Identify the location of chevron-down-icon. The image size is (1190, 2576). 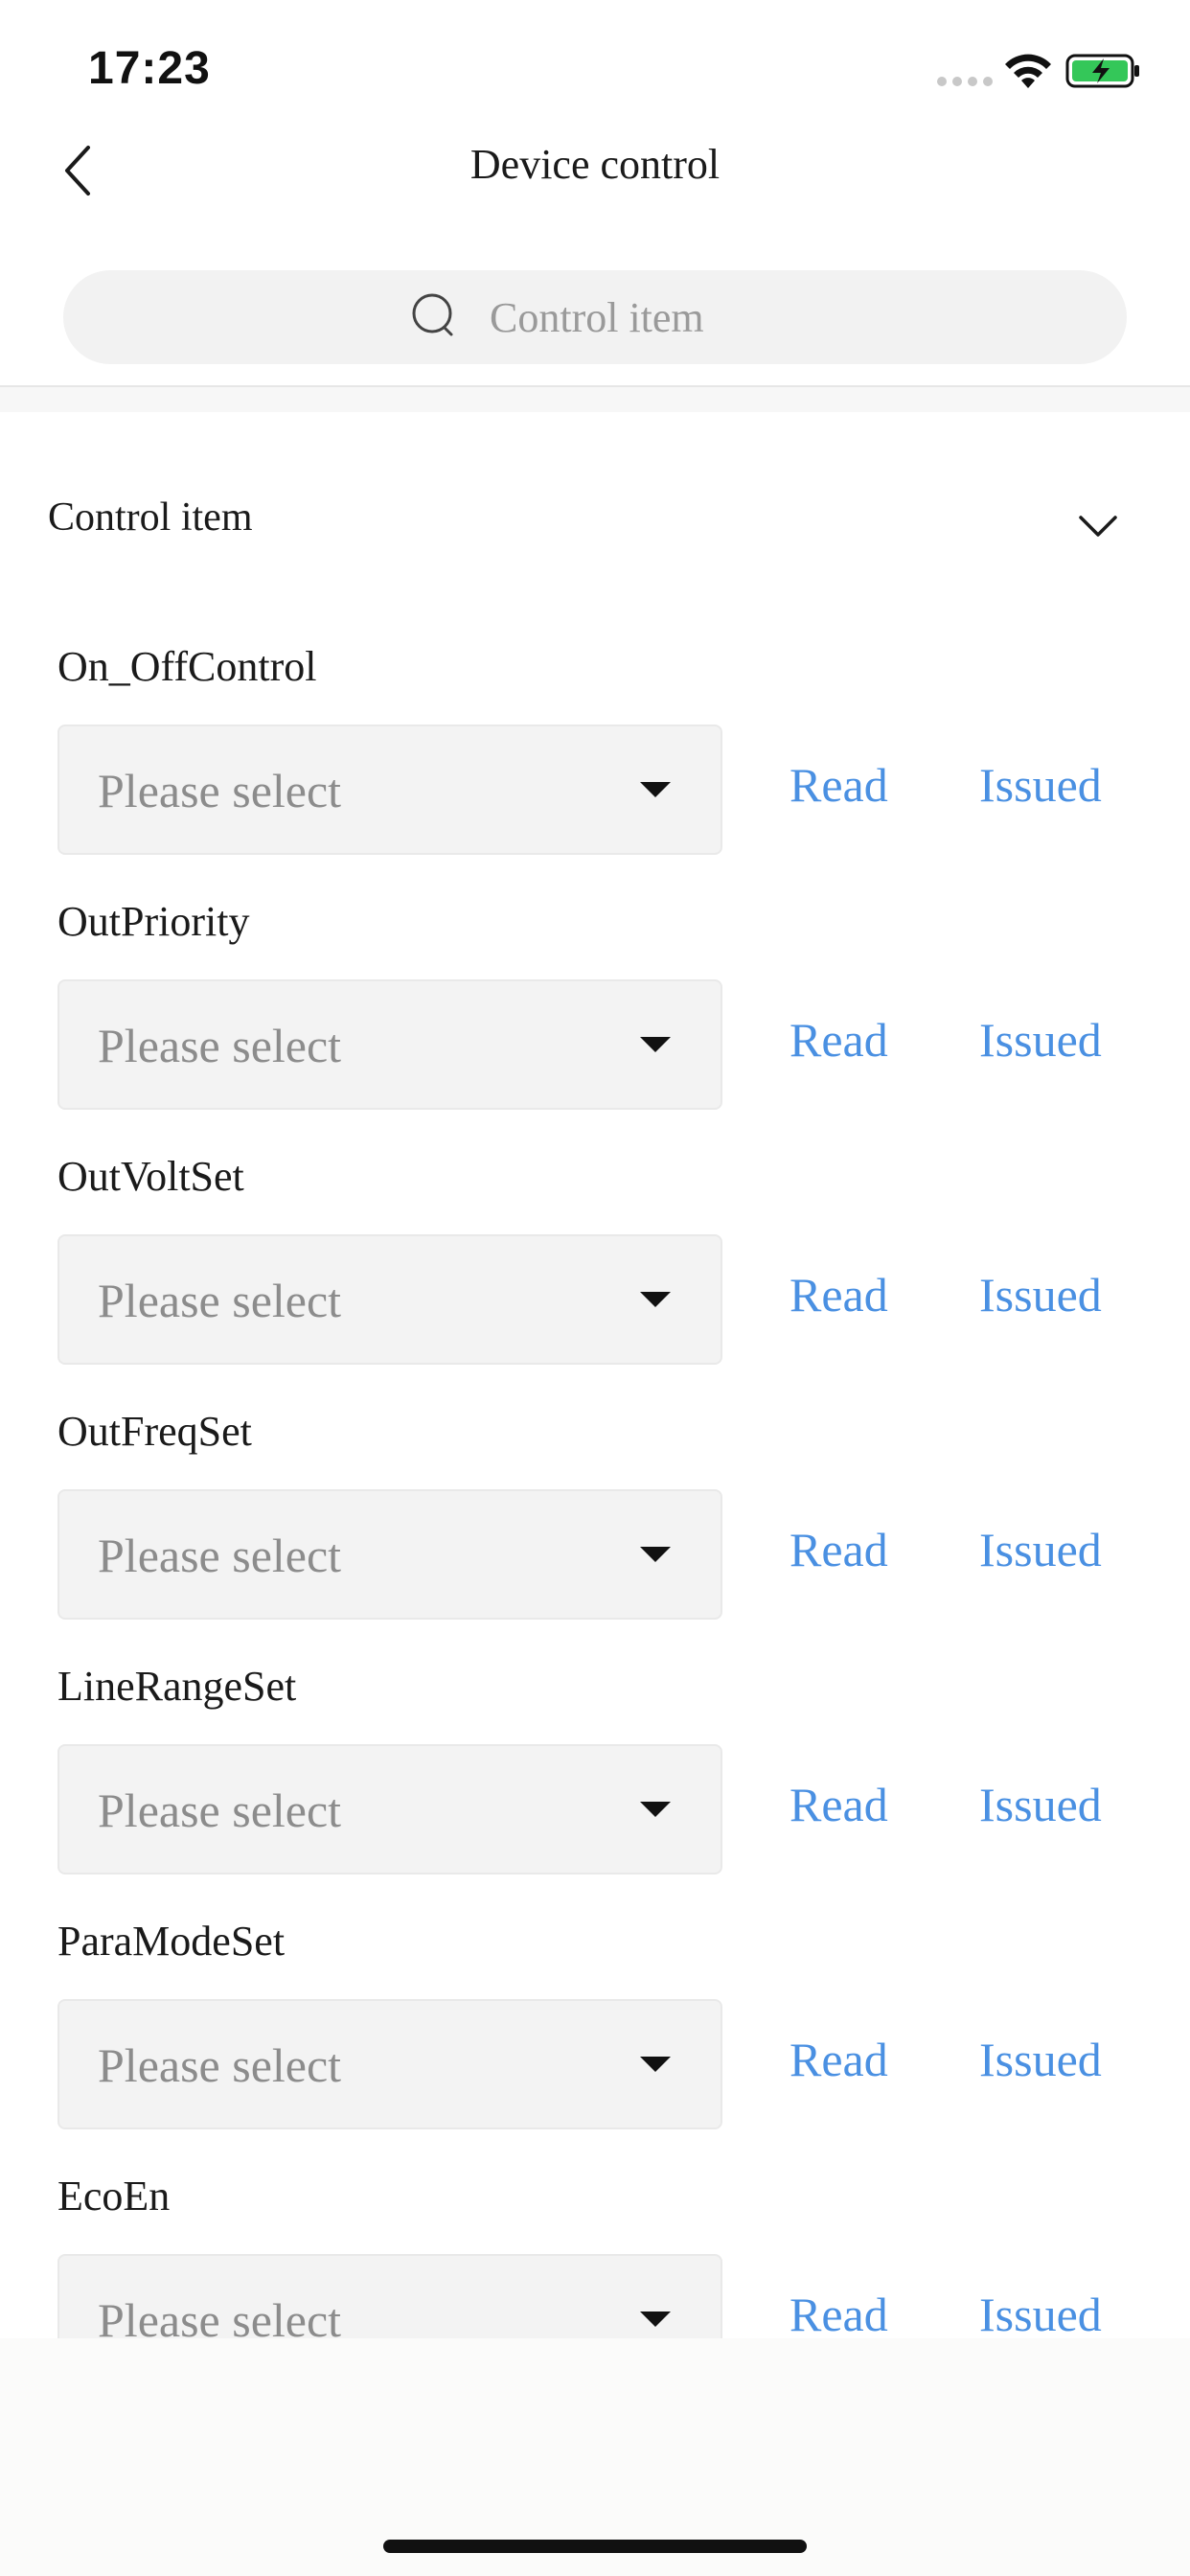
(1098, 526).